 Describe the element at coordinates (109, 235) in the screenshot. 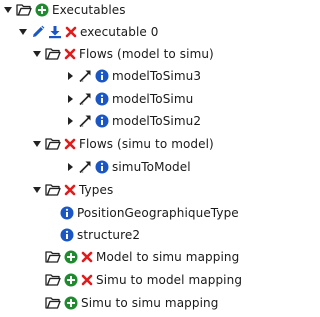

I see `tree-label: structure2` at that location.